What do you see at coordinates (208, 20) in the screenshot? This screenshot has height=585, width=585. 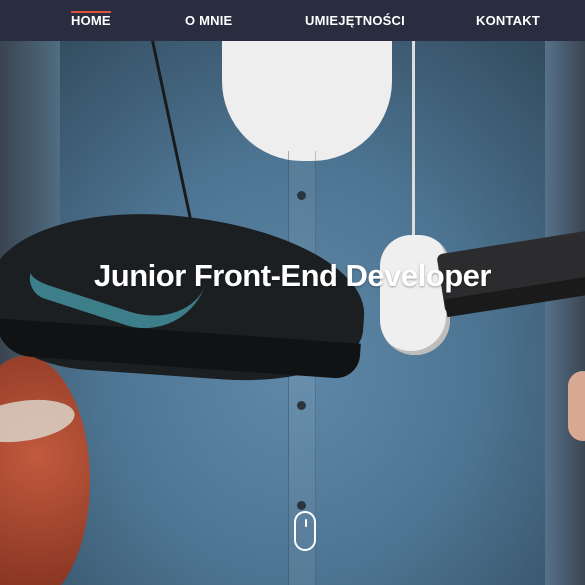 I see `nav-item-o-mnie: O MNIE` at bounding box center [208, 20].